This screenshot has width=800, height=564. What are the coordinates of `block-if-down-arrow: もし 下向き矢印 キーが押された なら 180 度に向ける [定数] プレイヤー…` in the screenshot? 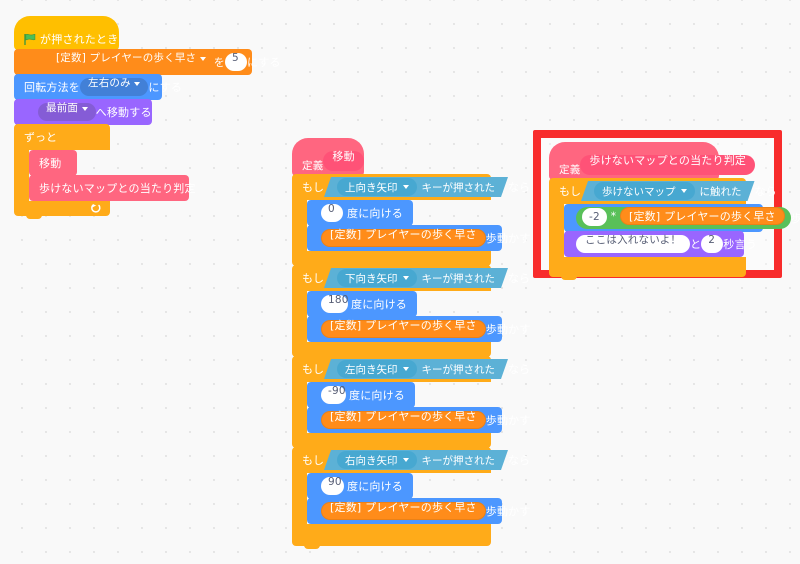 It's located at (411, 312).